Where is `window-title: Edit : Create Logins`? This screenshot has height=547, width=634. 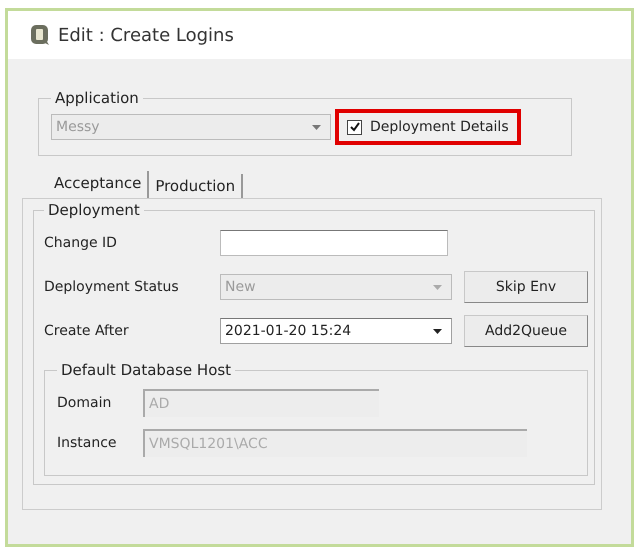 window-title: Edit : Create Logins is located at coordinates (146, 35).